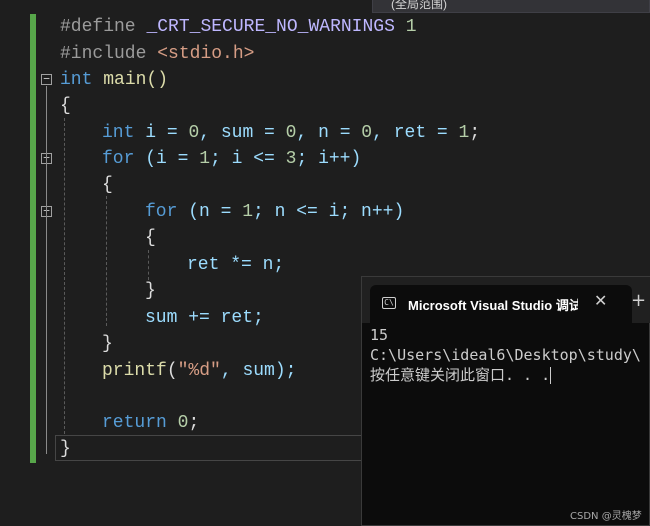  Describe the element at coordinates (167, 159) in the screenshot. I see `code-token: (i =` at that location.